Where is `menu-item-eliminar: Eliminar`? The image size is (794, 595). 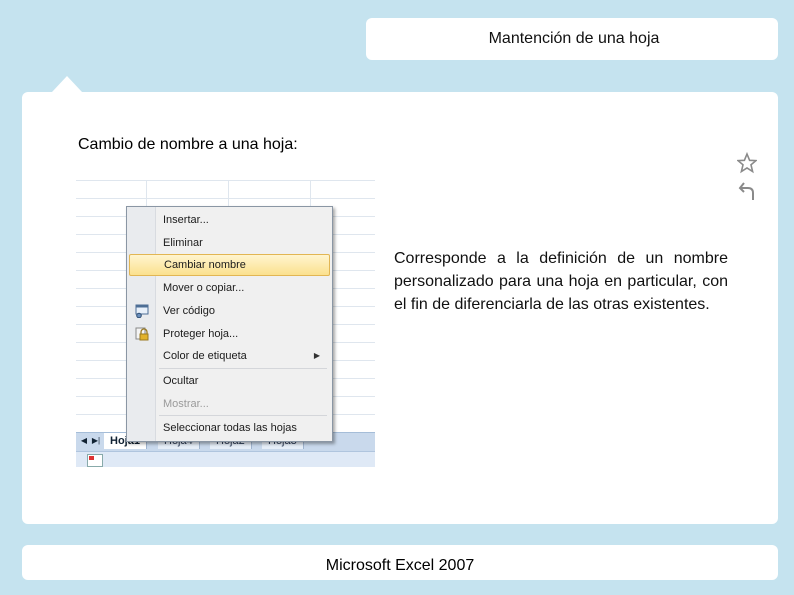 menu-item-eliminar: Eliminar is located at coordinates (228, 243).